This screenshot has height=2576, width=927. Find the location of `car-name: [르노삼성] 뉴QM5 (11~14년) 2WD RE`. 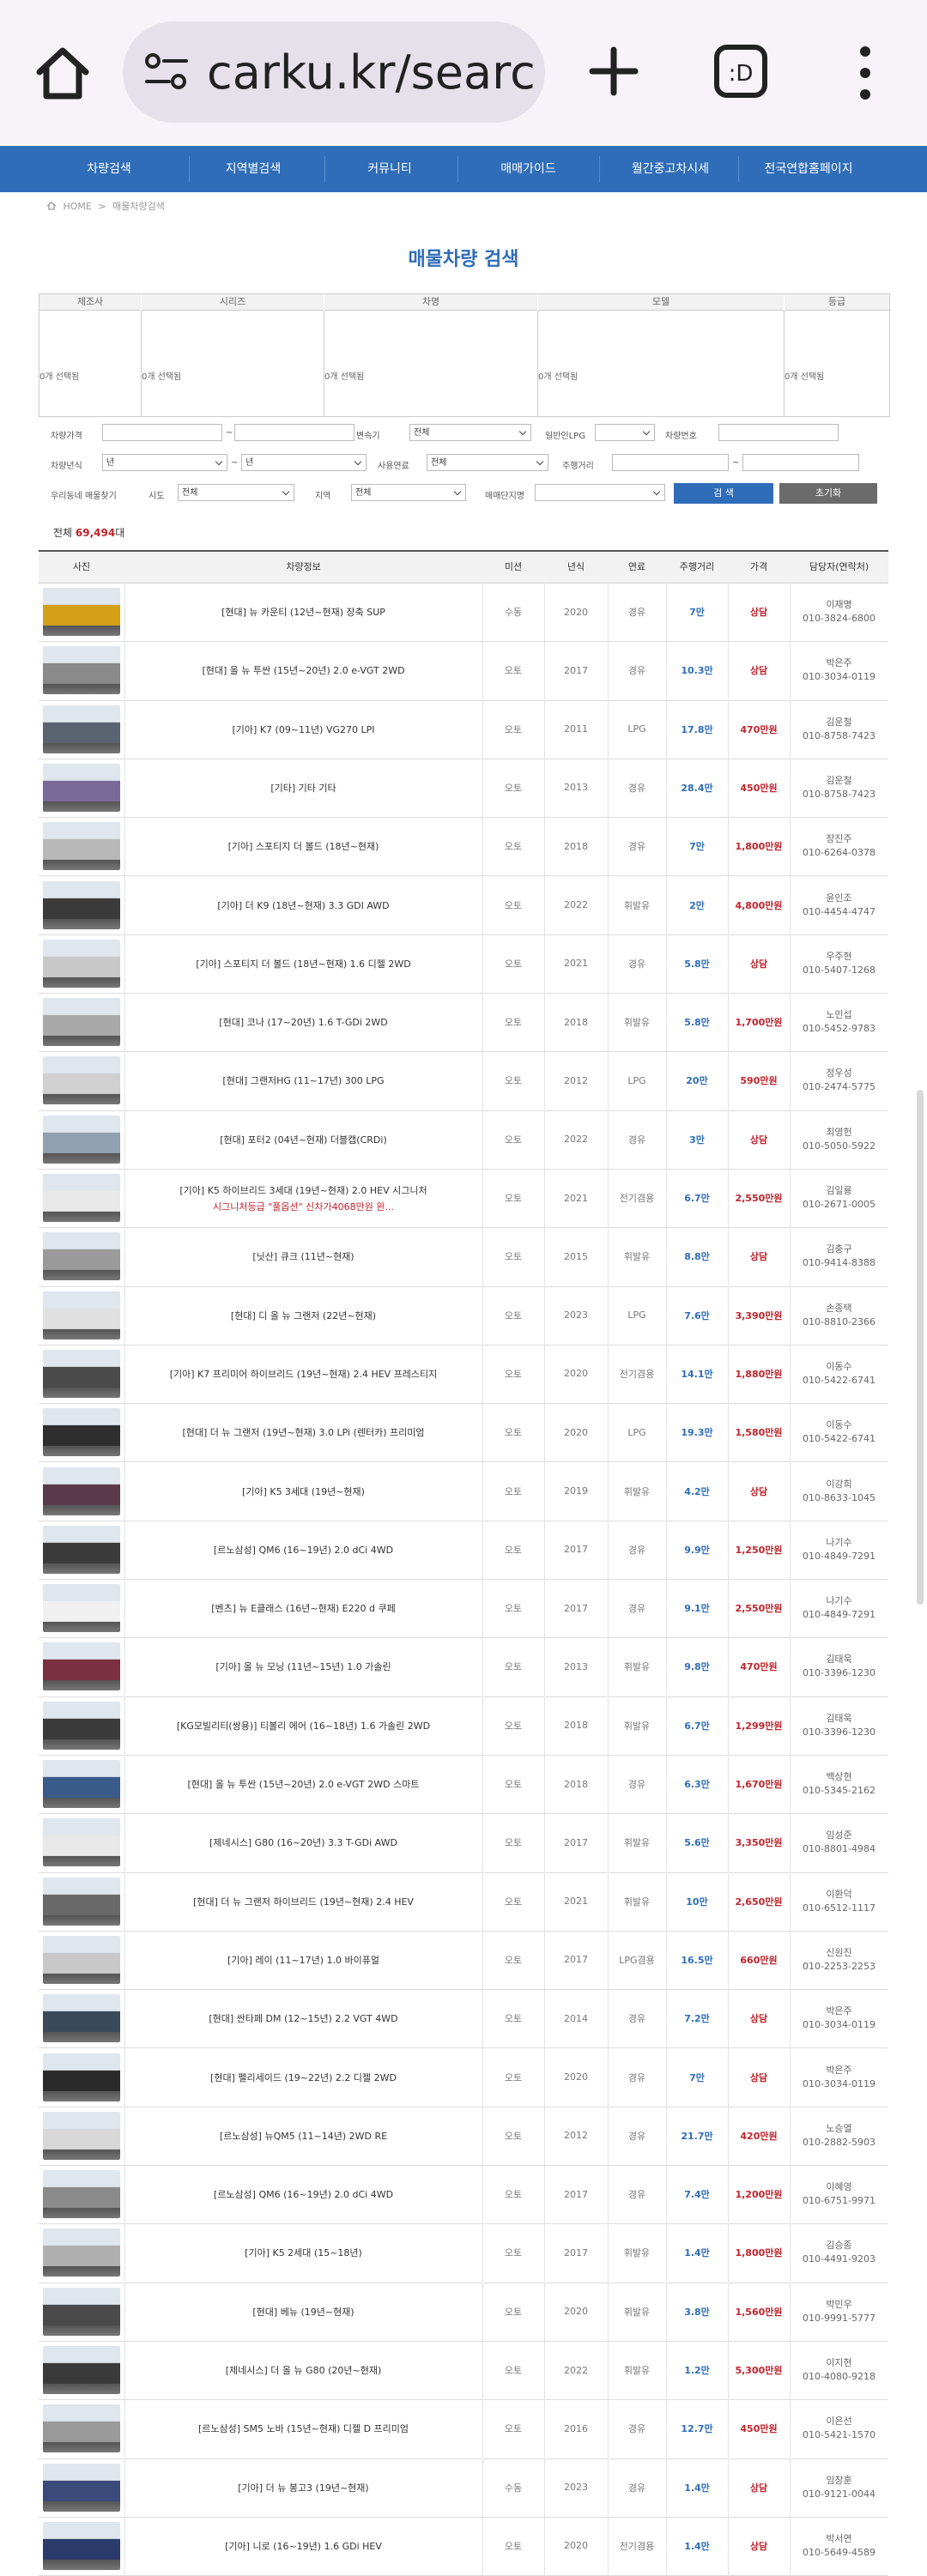

car-name: [르노삼성] 뉴QM5 (11~14년) 2WD RE is located at coordinates (303, 2136).